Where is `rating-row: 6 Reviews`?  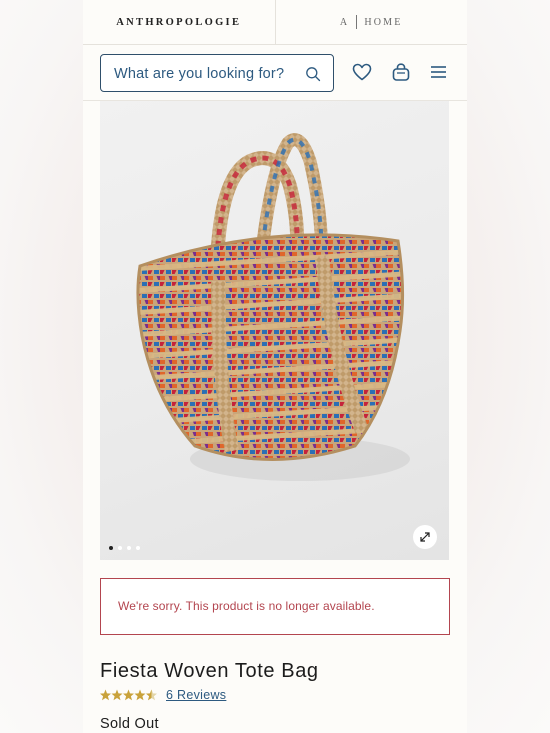
rating-row: 6 Reviews is located at coordinates (163, 695).